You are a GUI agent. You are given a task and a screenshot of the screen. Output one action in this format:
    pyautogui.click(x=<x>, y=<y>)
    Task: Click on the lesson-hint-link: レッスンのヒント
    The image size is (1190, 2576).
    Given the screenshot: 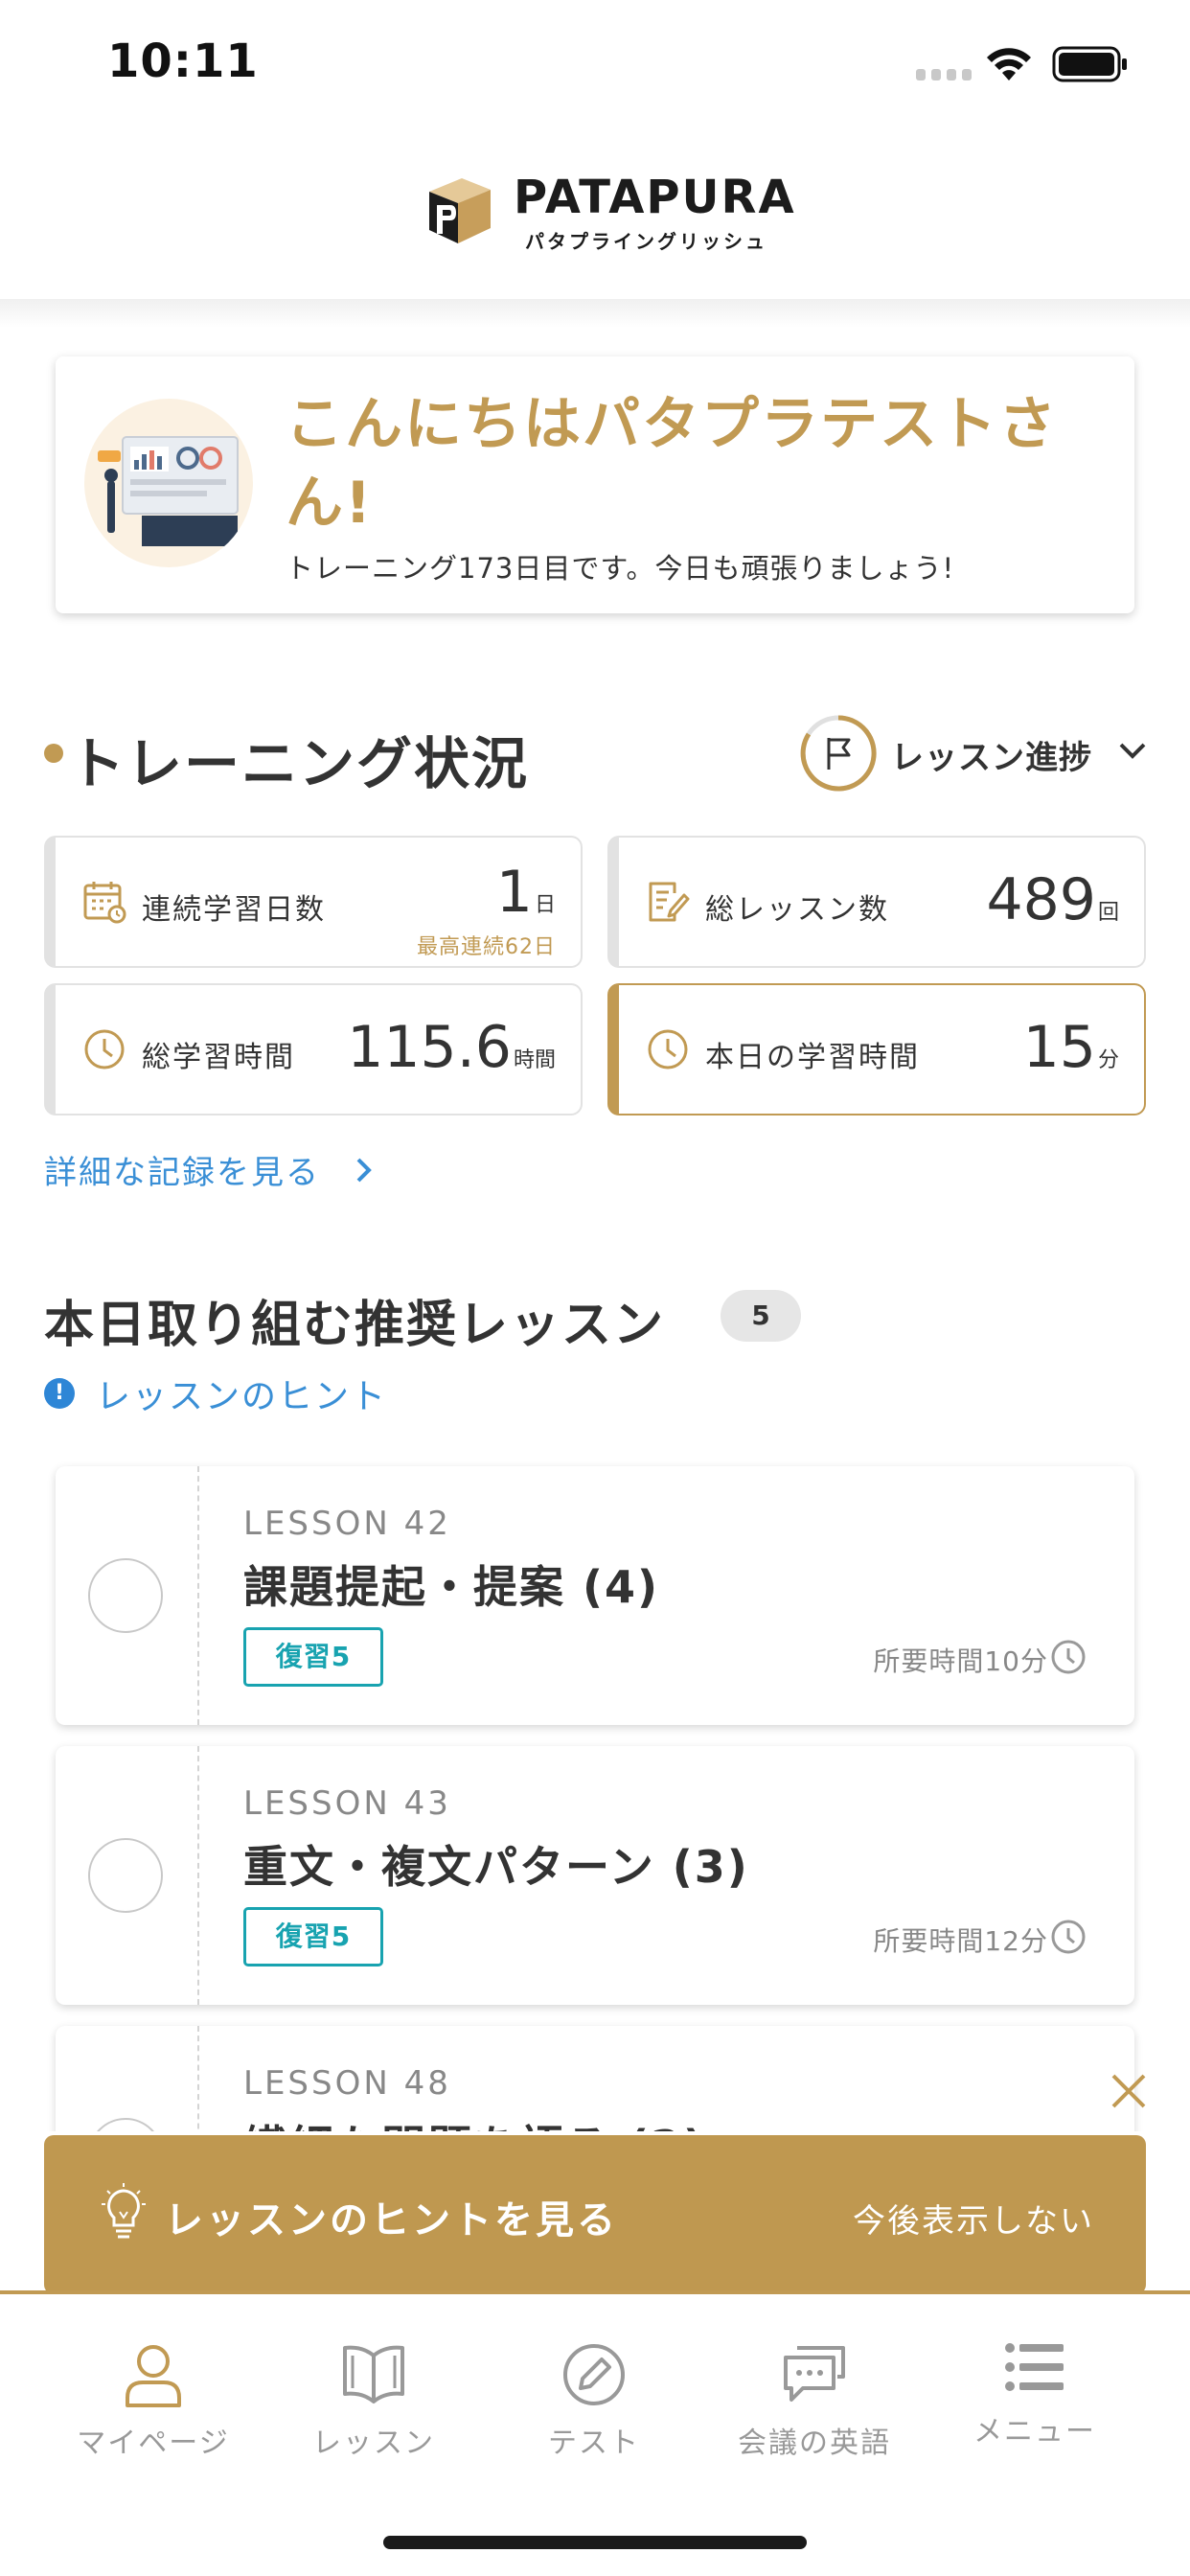 What is the action you would take?
    pyautogui.click(x=242, y=1393)
    